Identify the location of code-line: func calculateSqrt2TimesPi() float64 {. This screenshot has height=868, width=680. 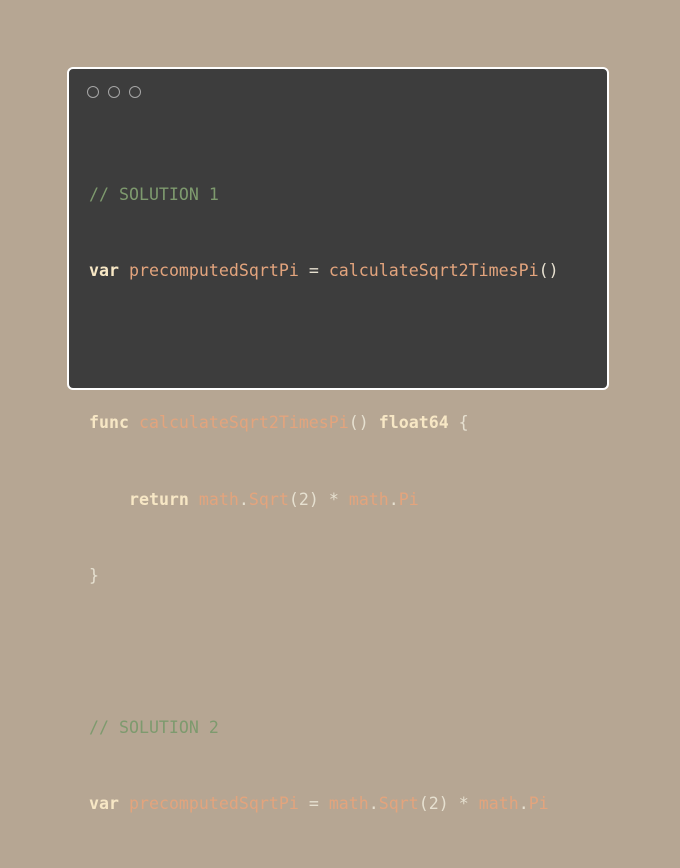
(324, 422).